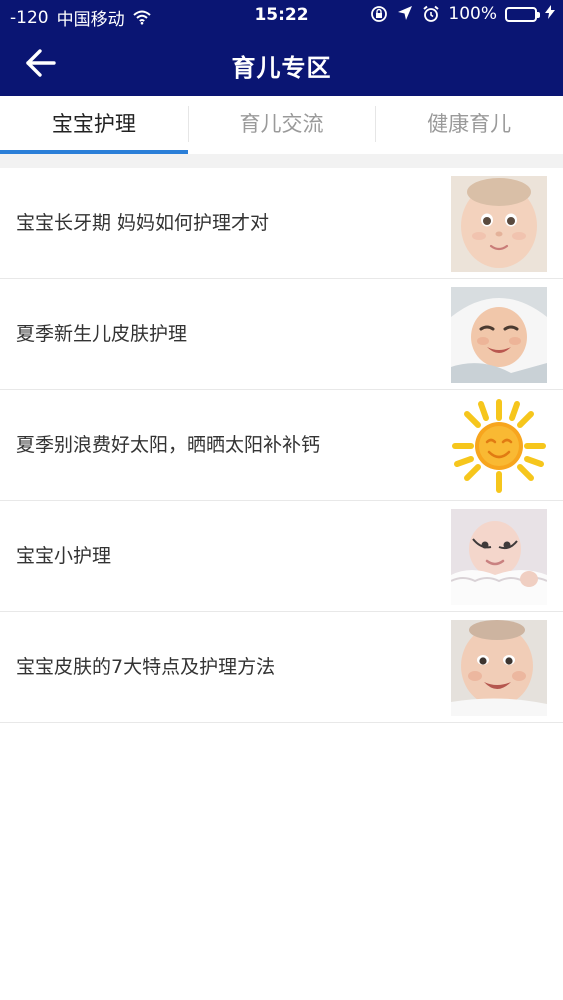 Image resolution: width=563 pixels, height=1000 pixels. I want to click on article-title: 宝宝皮肤的7大特点及护理方法, so click(146, 667).